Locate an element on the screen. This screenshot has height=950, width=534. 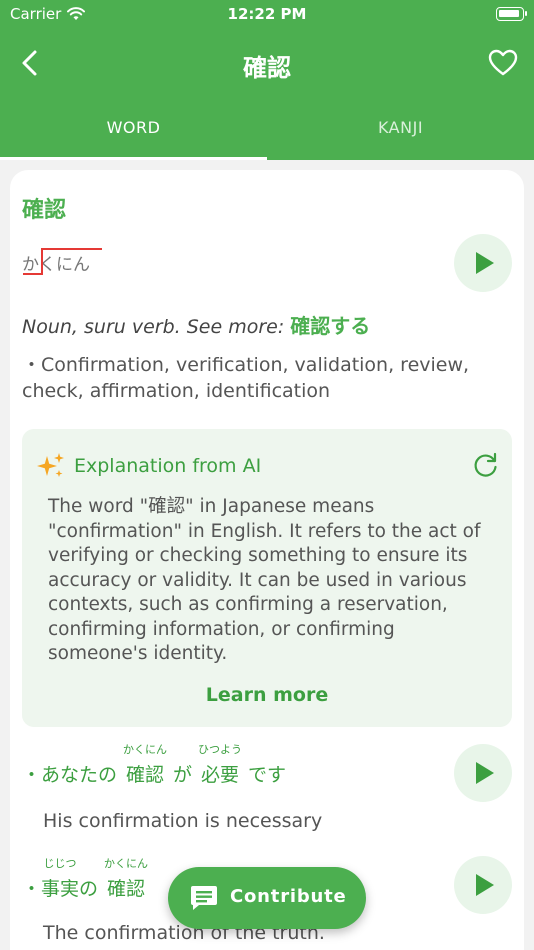
sparkles-icon is located at coordinates (50, 465).